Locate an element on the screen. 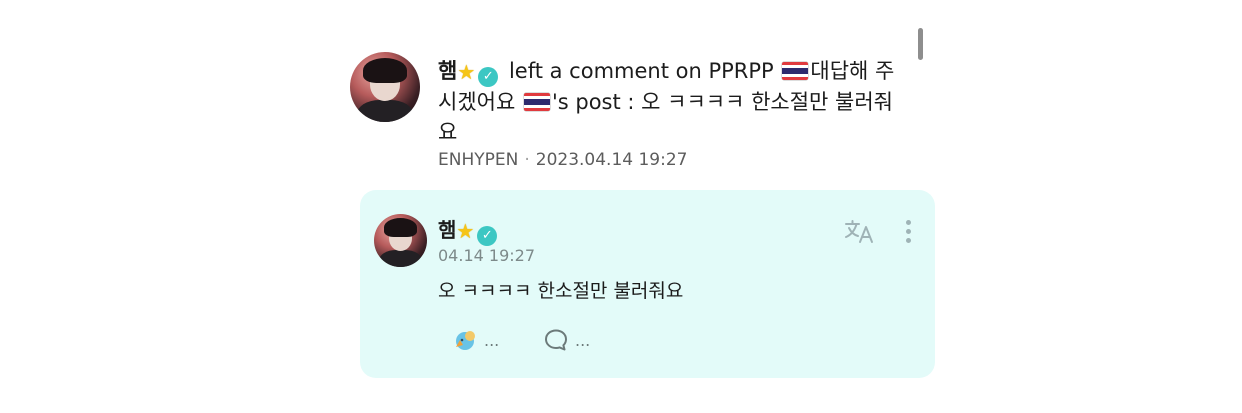 The image size is (1242, 413). comment-time: 04.14 19:27 is located at coordinates (486, 255).